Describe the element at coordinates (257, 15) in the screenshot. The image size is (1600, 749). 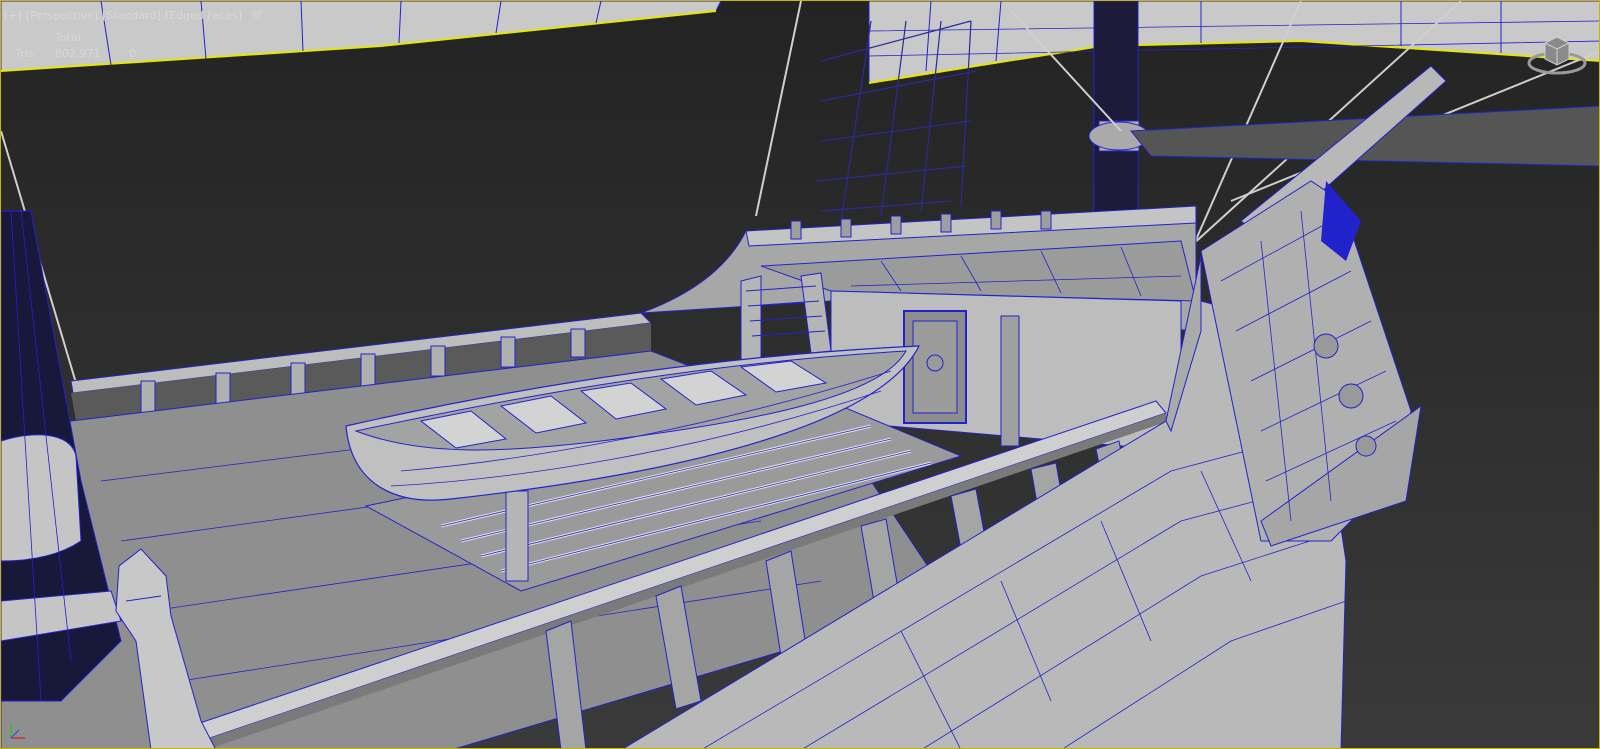
I see `funnel-icon` at that location.